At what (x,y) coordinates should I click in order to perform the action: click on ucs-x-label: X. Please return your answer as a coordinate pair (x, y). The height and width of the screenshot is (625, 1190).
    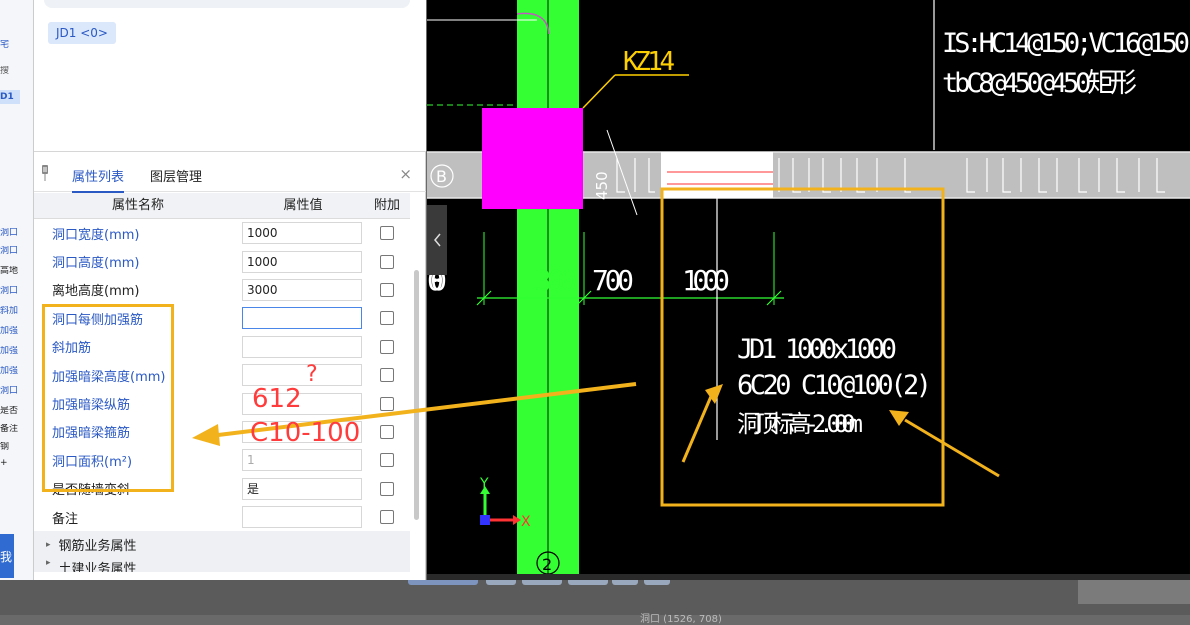
    Looking at the image, I should click on (526, 522).